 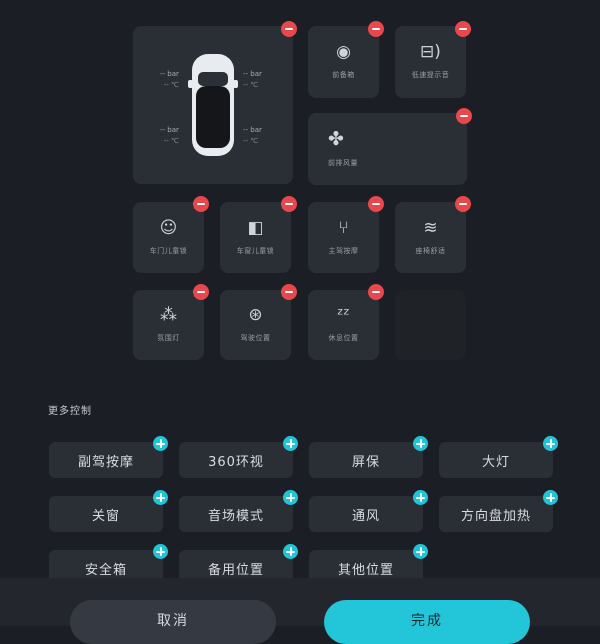 What do you see at coordinates (427, 622) in the screenshot?
I see `done-button: 完成` at bounding box center [427, 622].